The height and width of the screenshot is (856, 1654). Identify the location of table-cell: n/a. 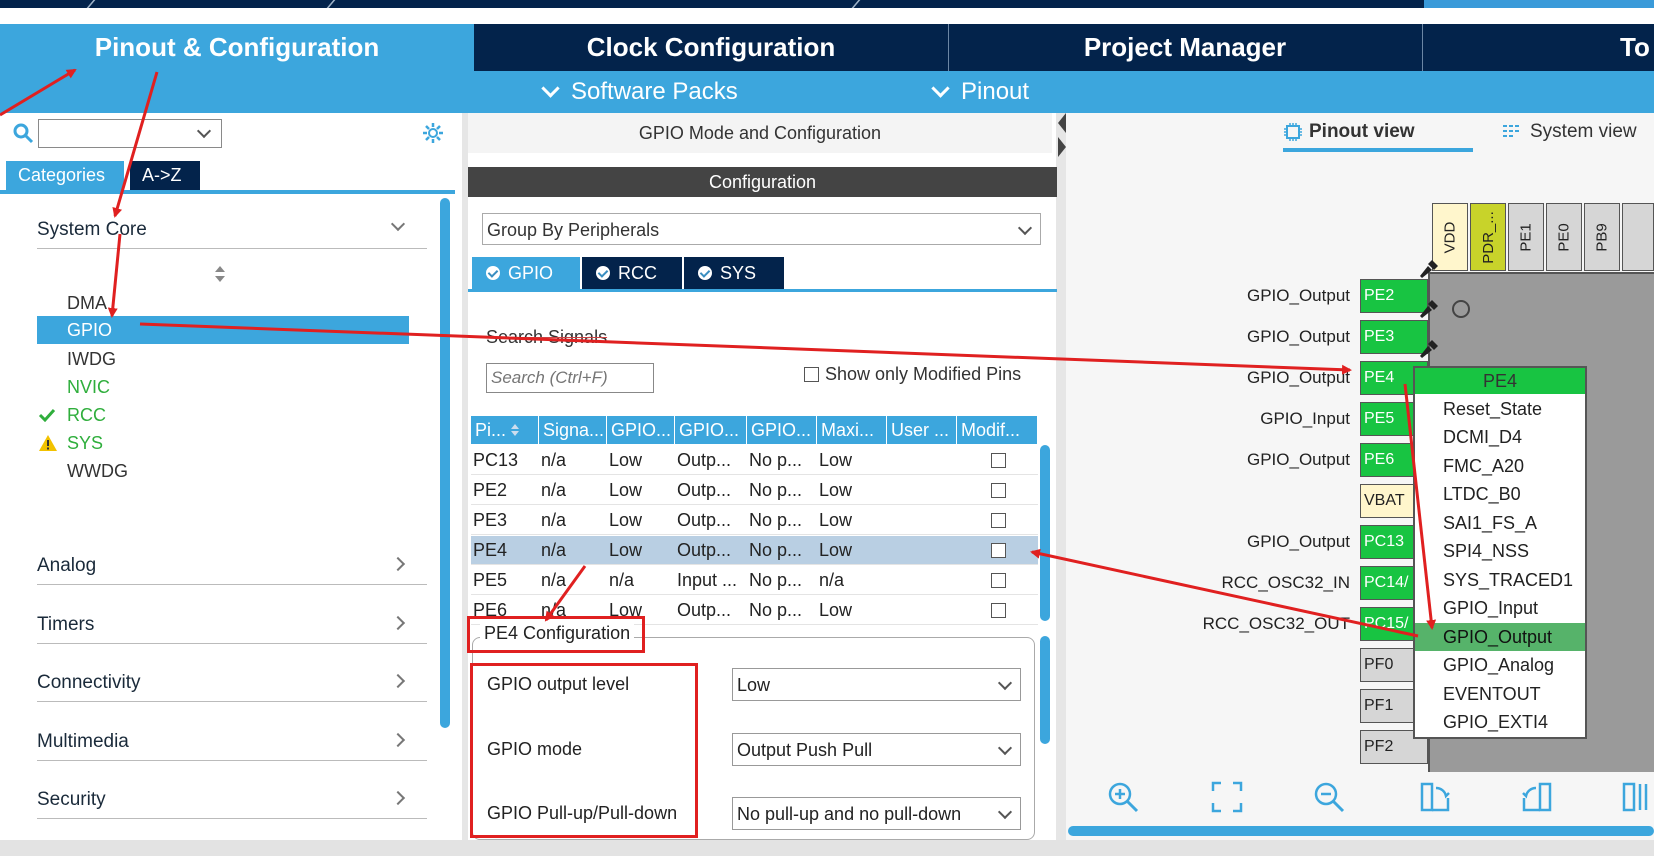
(554, 580).